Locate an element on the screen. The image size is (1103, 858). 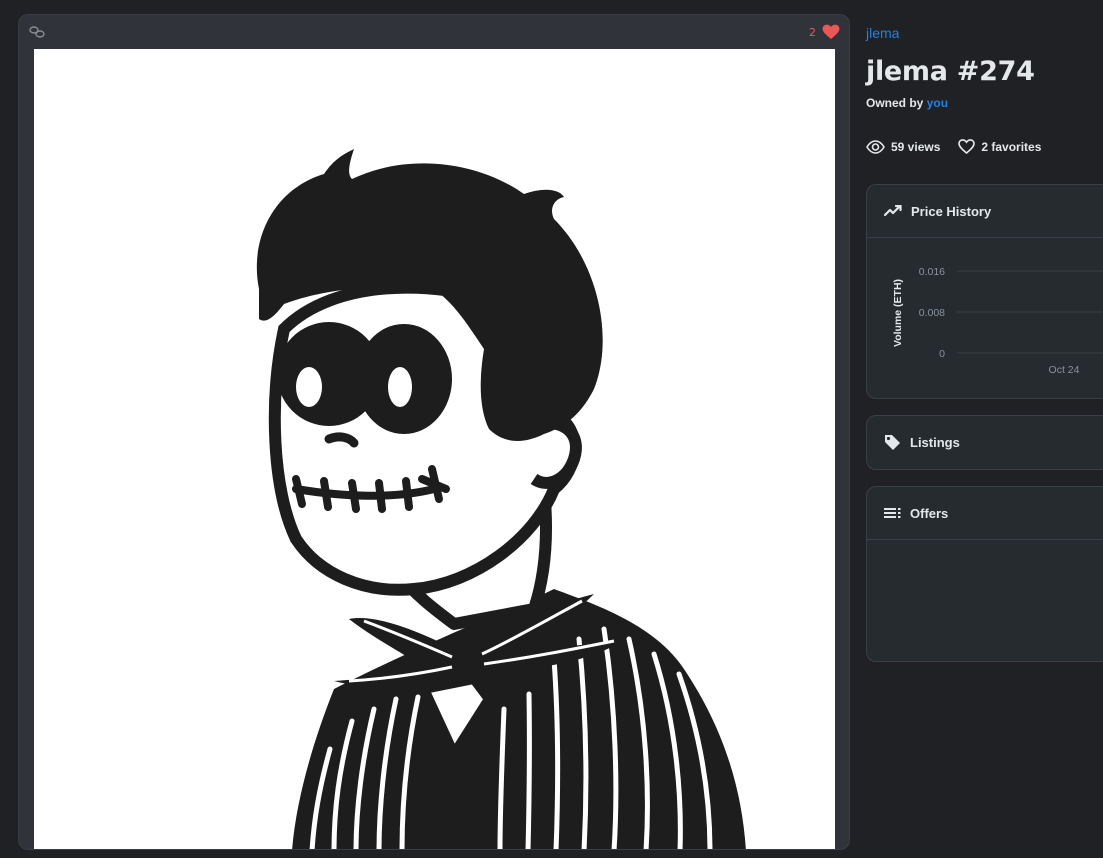
listings-header: Listings is located at coordinates (985, 442).